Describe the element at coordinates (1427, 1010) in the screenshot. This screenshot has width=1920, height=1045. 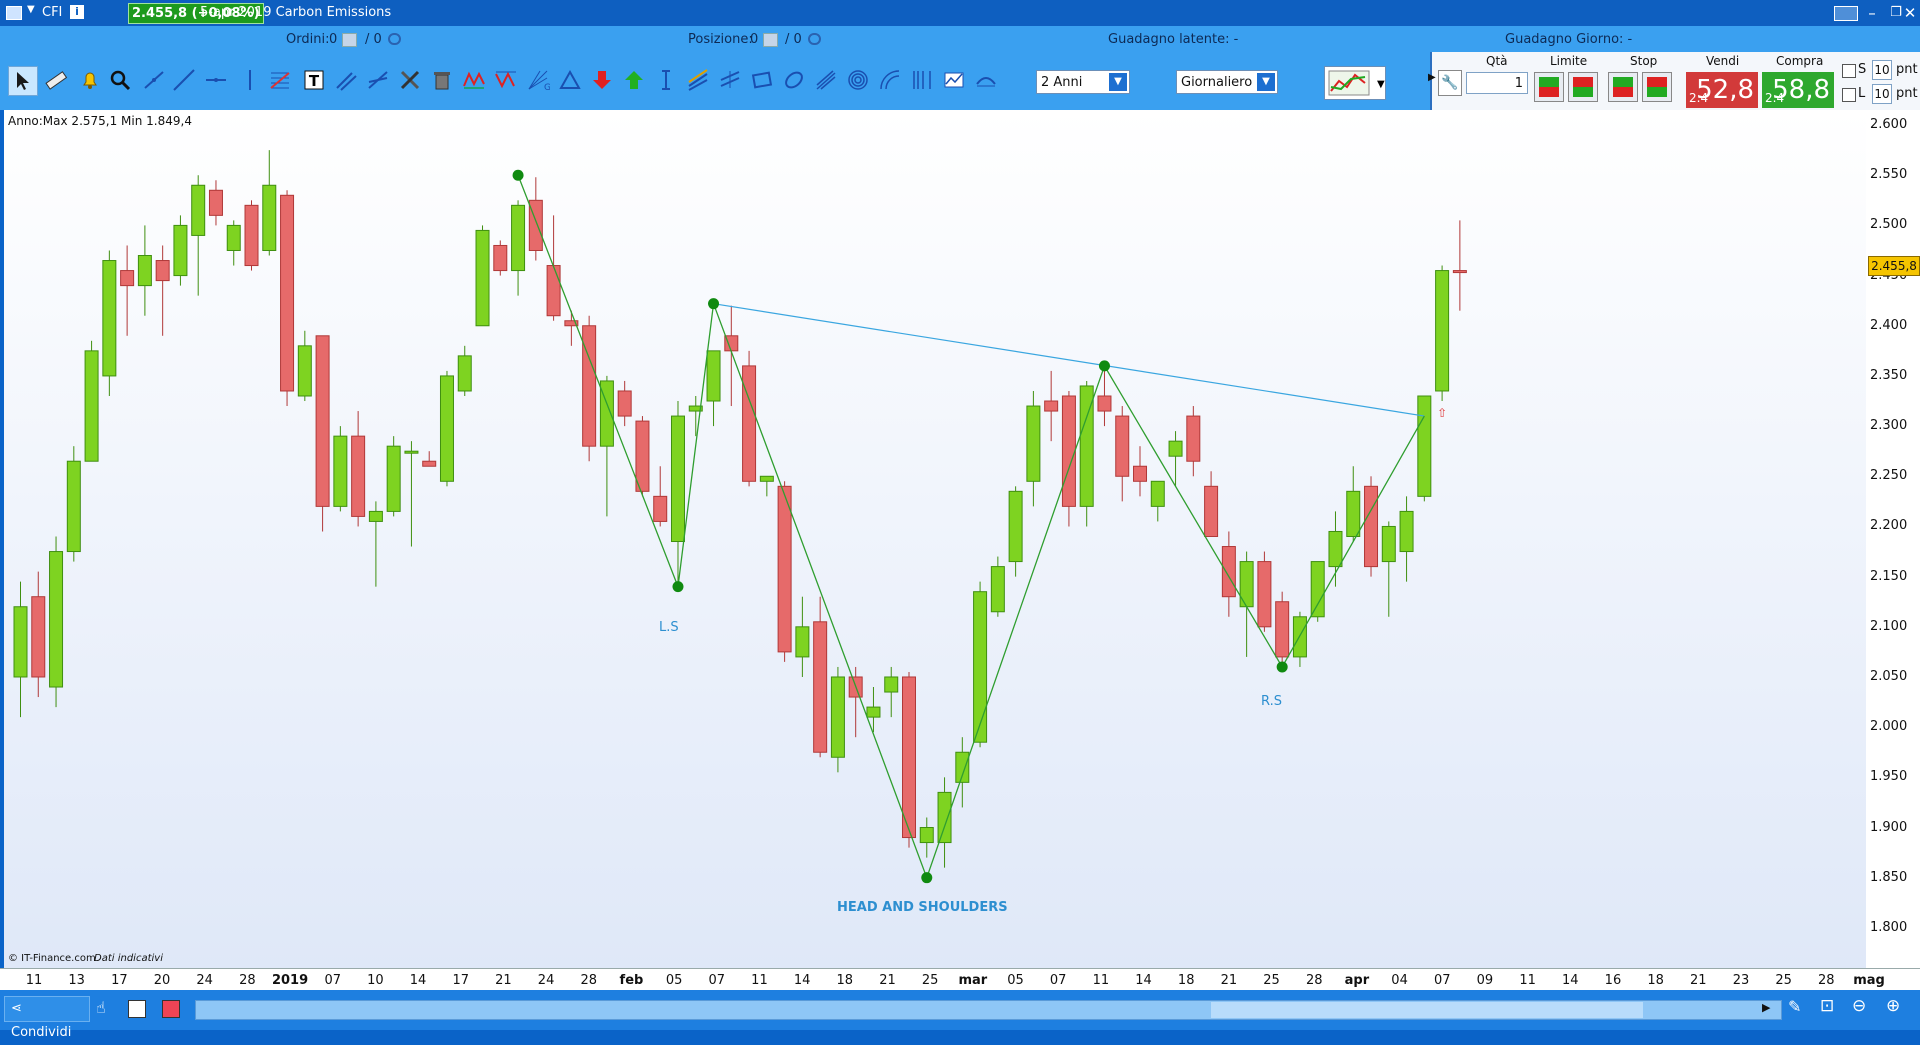
I see `scrollbar-thumb` at that location.